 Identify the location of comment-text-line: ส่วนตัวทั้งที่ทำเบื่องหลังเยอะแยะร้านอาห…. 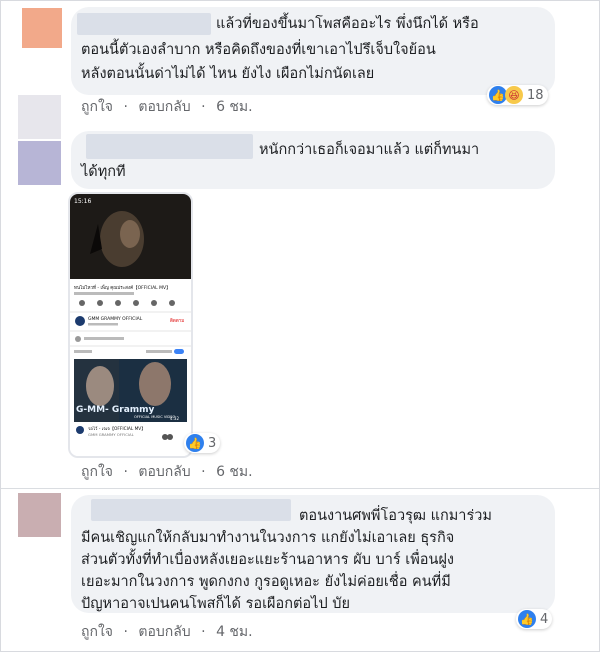
(267, 560).